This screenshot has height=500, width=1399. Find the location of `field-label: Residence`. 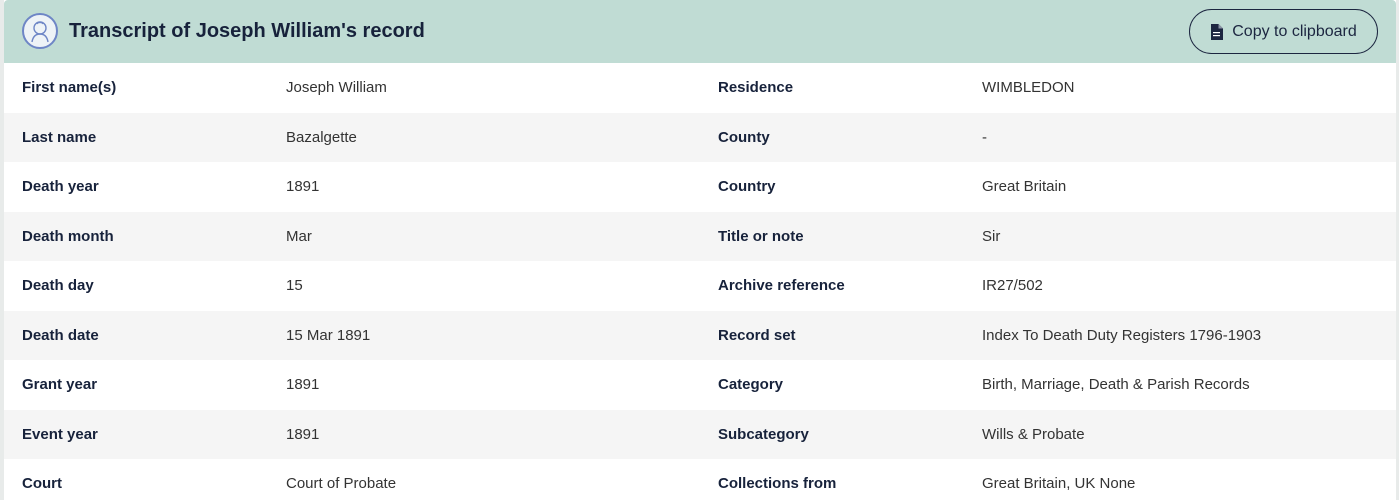

field-label: Residence is located at coordinates (756, 87).